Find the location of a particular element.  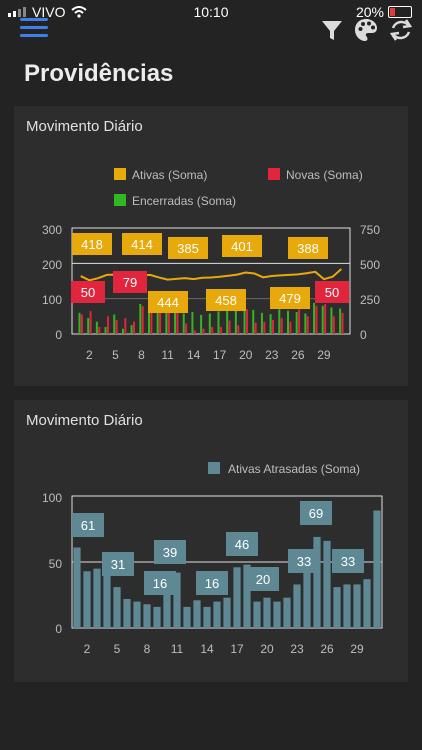

legend-swatch-novas is located at coordinates (274, 174).